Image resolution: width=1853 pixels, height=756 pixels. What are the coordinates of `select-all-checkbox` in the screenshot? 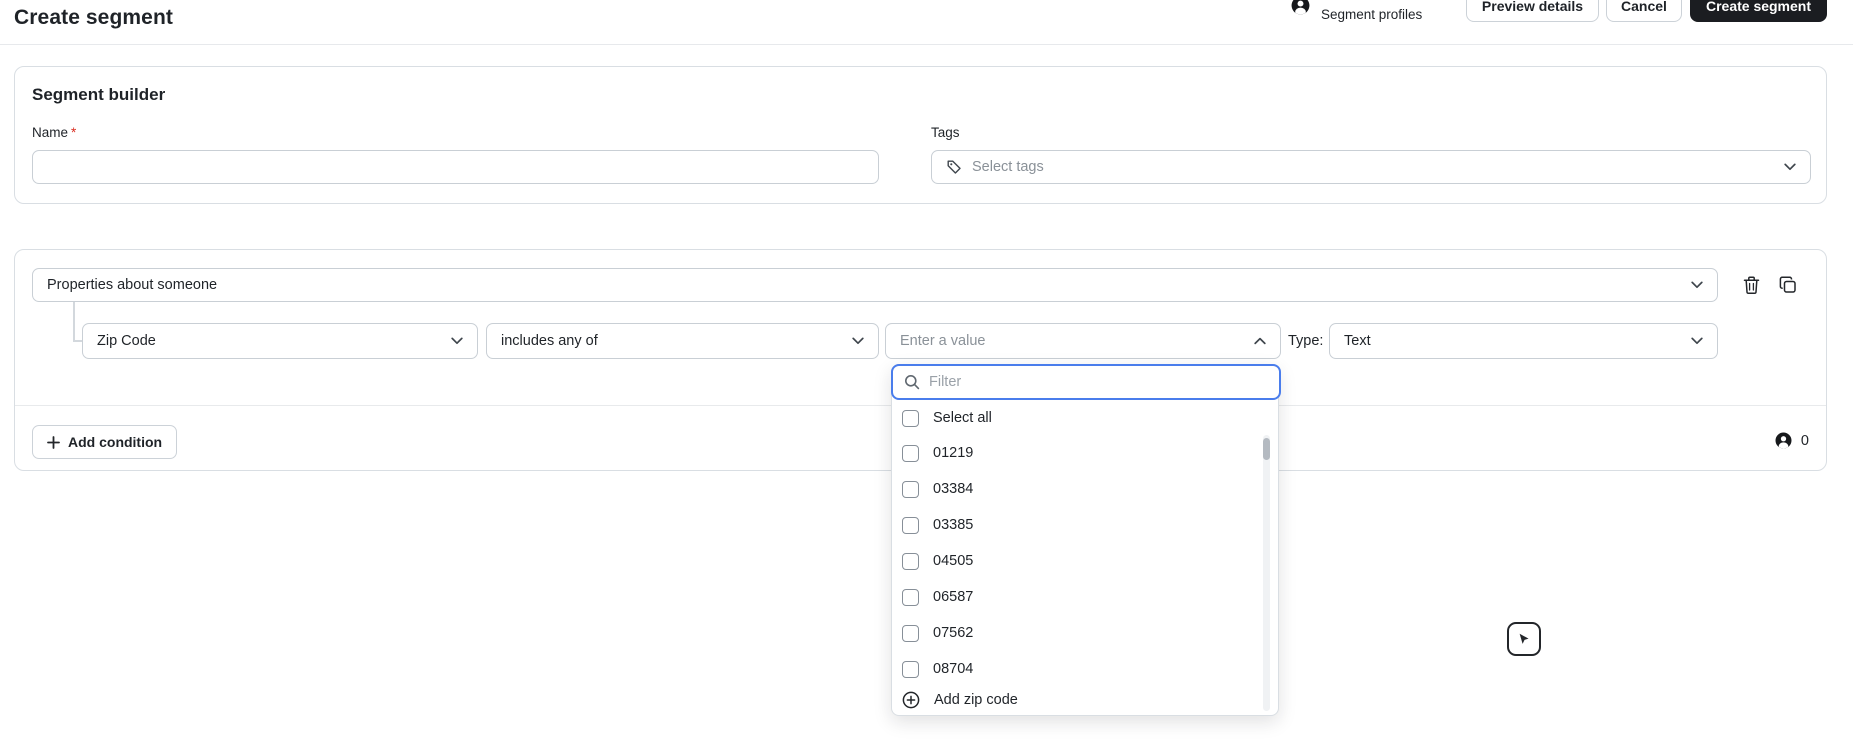 It's located at (910, 418).